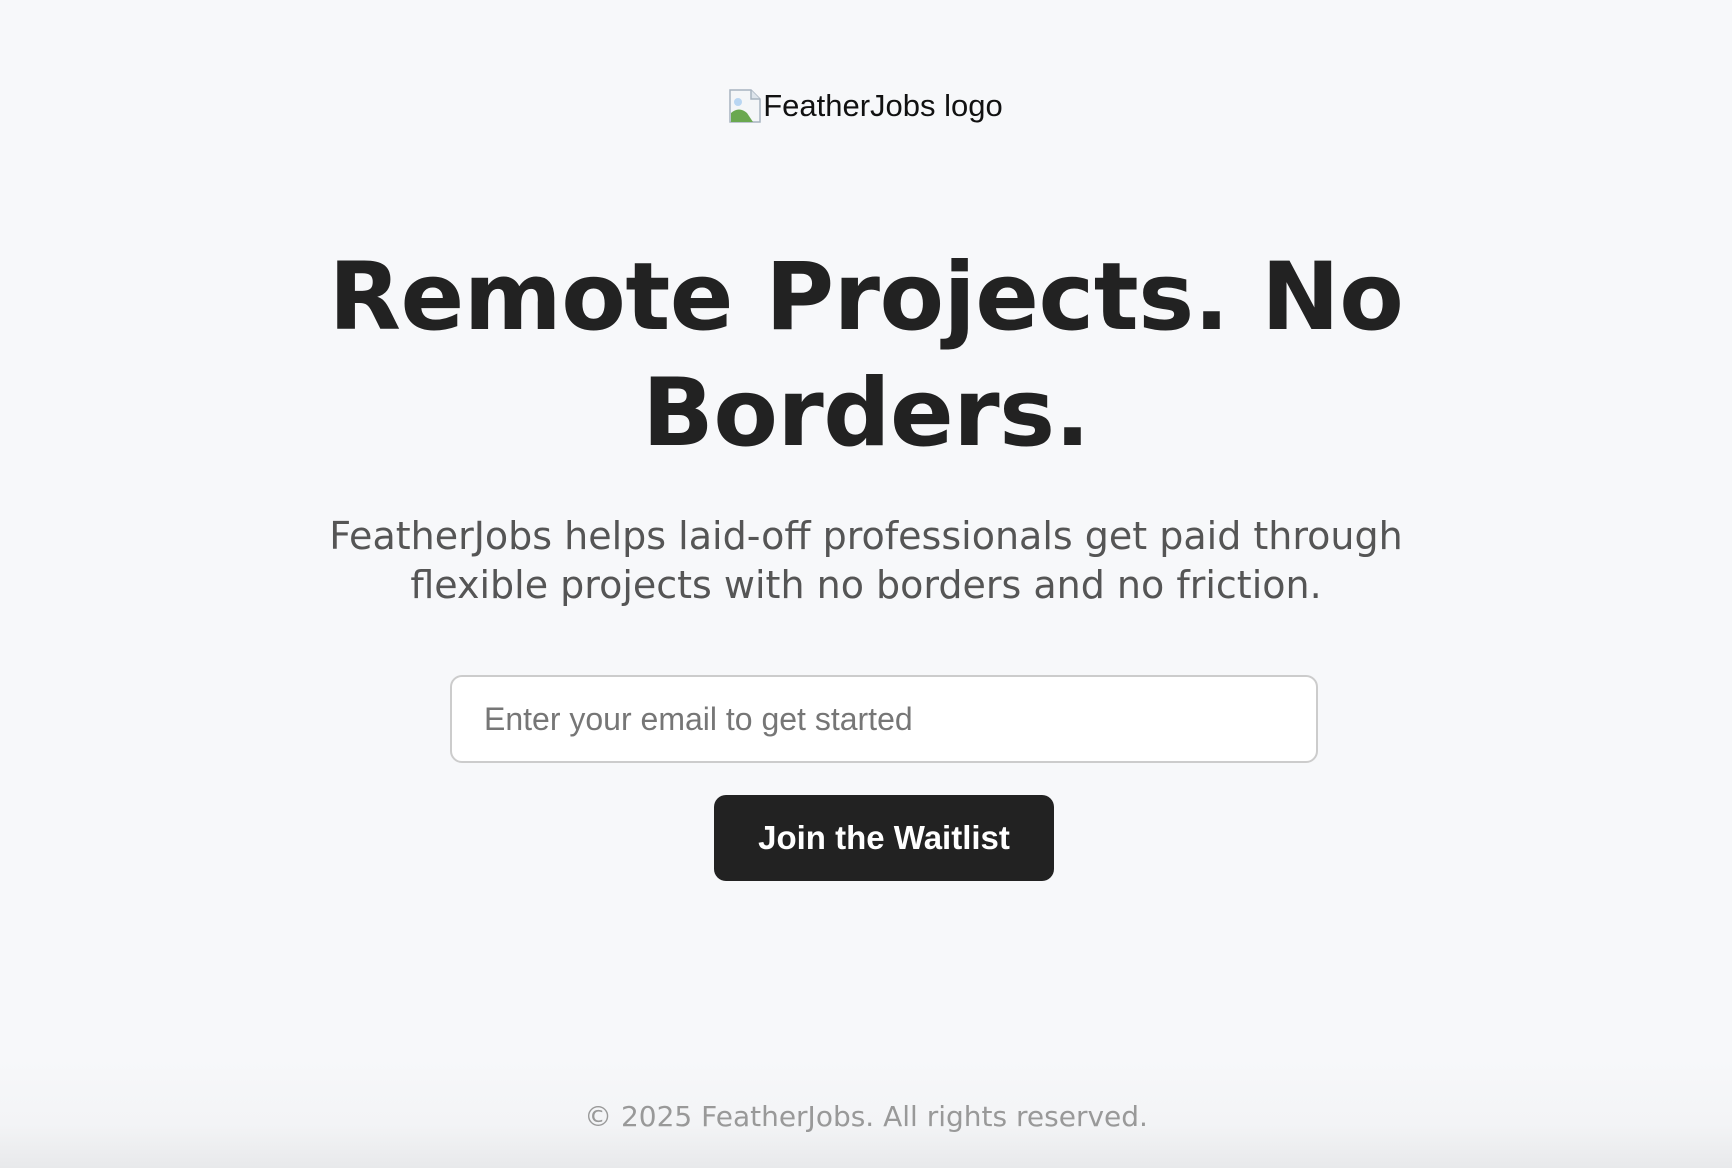  I want to click on join-waitlist-button: Join the Waitlist, so click(884, 838).